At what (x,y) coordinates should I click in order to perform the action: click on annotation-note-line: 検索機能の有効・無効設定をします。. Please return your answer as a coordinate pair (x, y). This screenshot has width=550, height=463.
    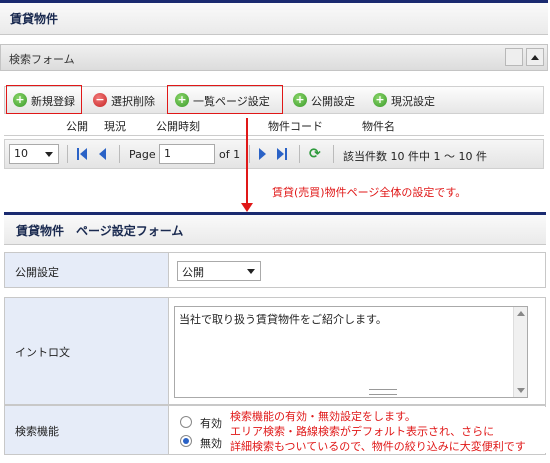
    Looking at the image, I should click on (323, 416).